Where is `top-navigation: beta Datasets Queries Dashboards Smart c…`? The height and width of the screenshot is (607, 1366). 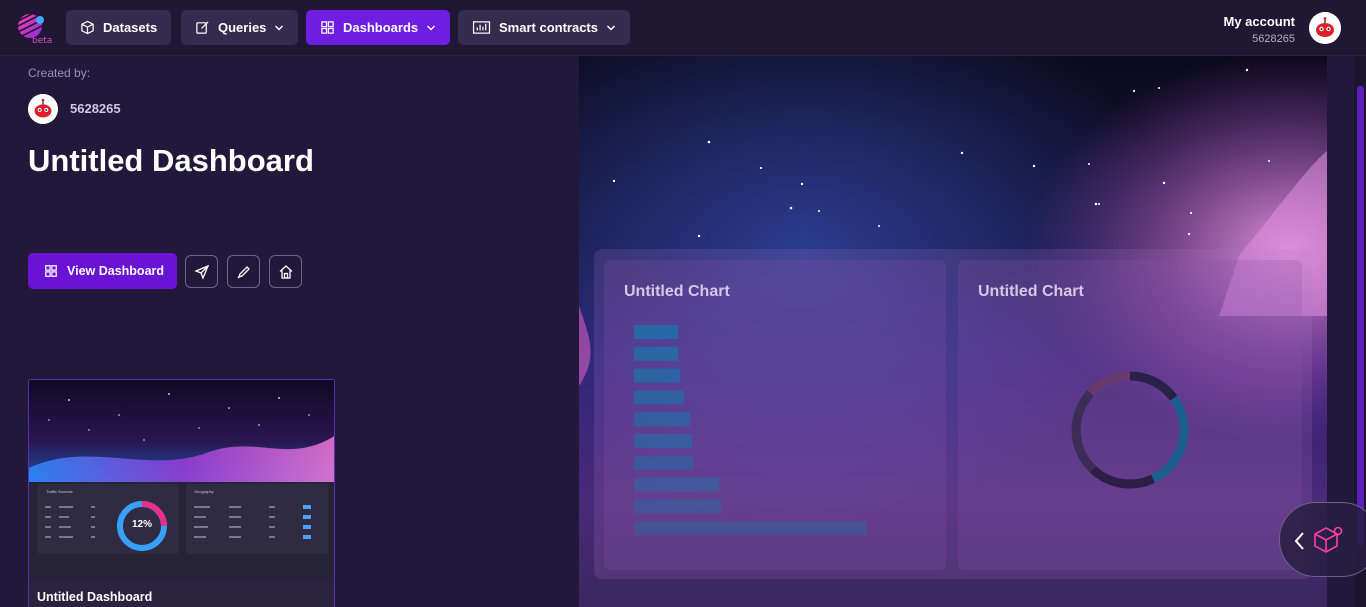
top-navigation: beta Datasets Queries Dashboards Smart c… is located at coordinates (683, 28).